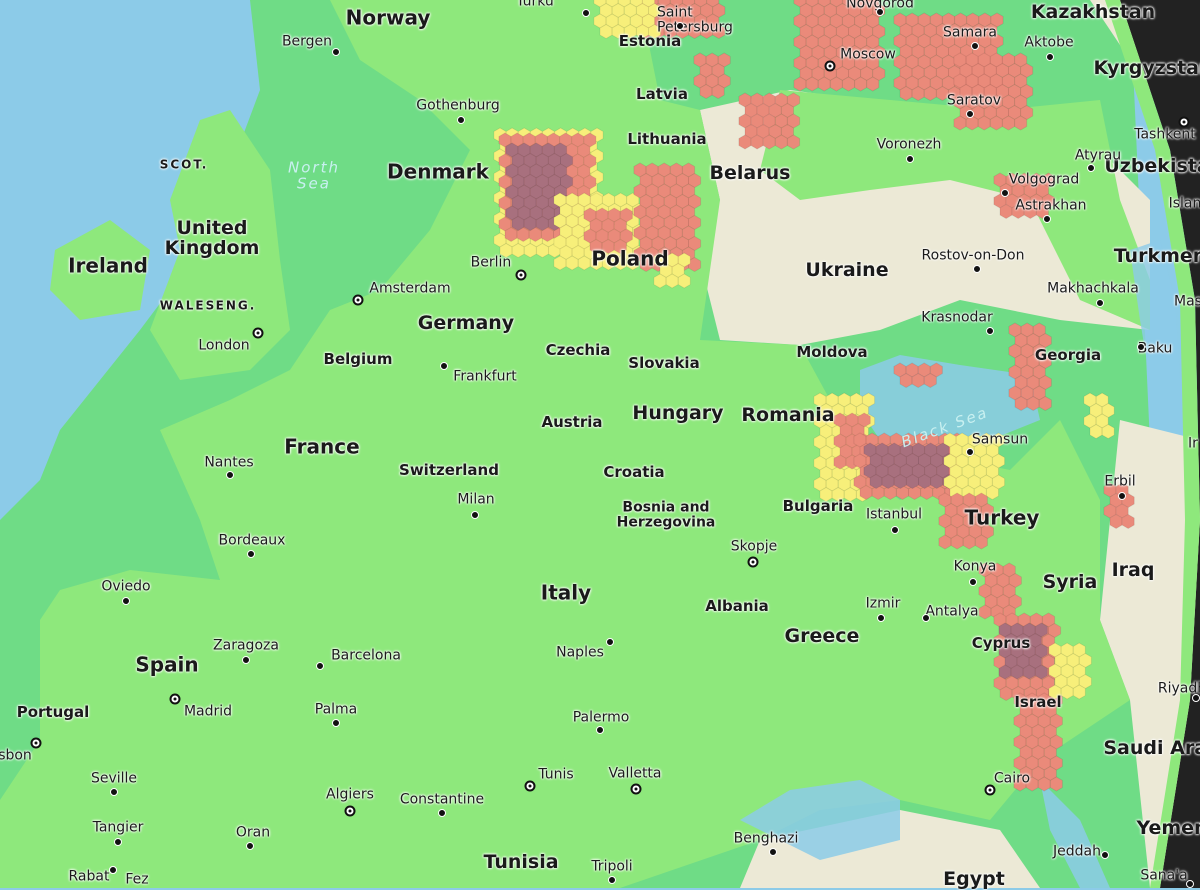  What do you see at coordinates (1068, 355) in the screenshot?
I see `country-label: Georgia` at bounding box center [1068, 355].